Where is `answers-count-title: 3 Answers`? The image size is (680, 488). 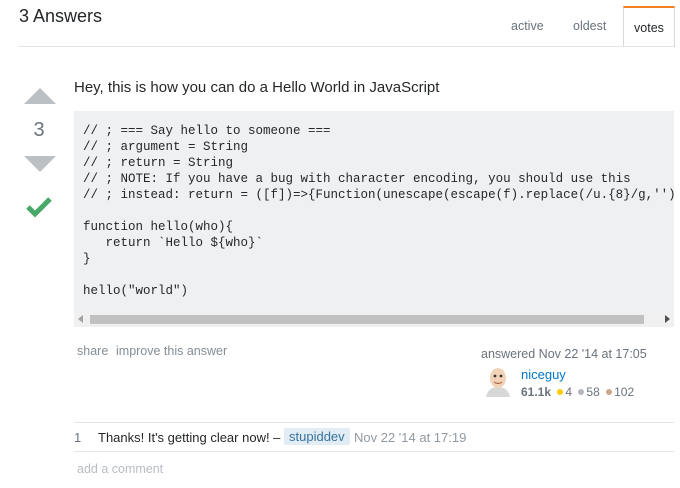
answers-count-title: 3 Answers is located at coordinates (61, 16).